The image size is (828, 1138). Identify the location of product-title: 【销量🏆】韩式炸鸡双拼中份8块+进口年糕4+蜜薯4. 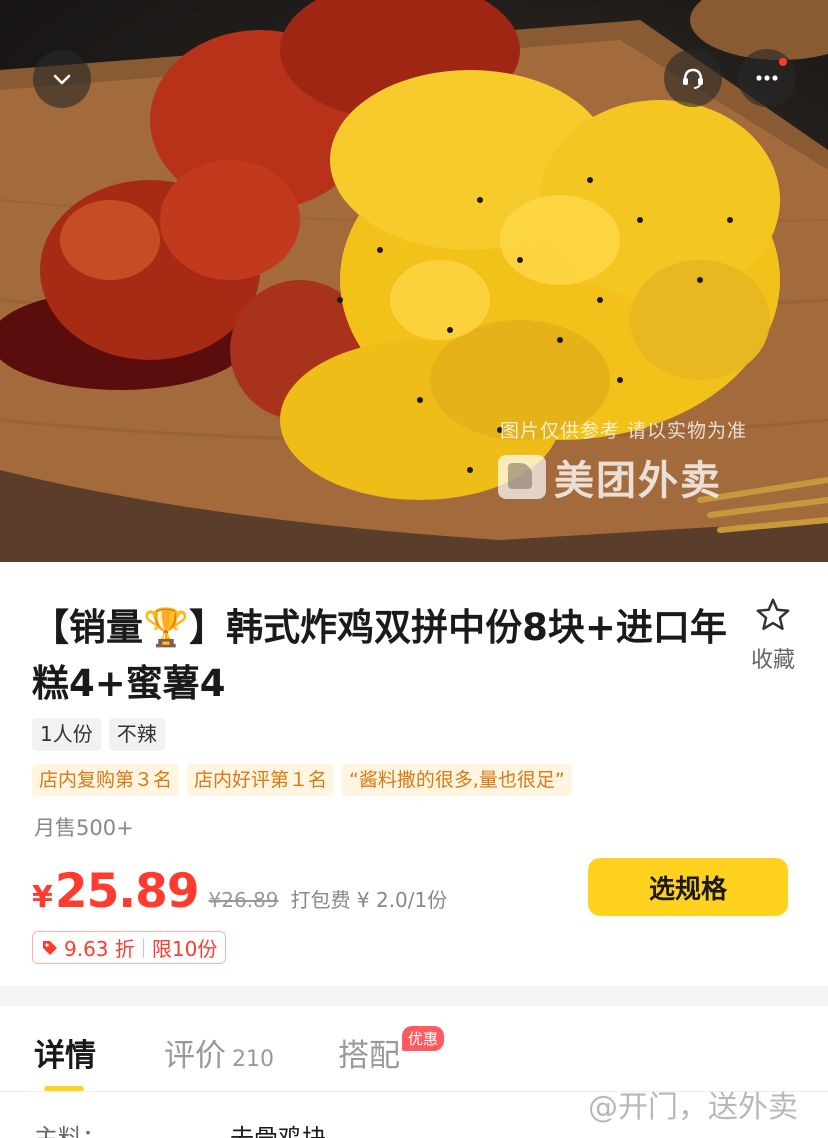
(379, 655).